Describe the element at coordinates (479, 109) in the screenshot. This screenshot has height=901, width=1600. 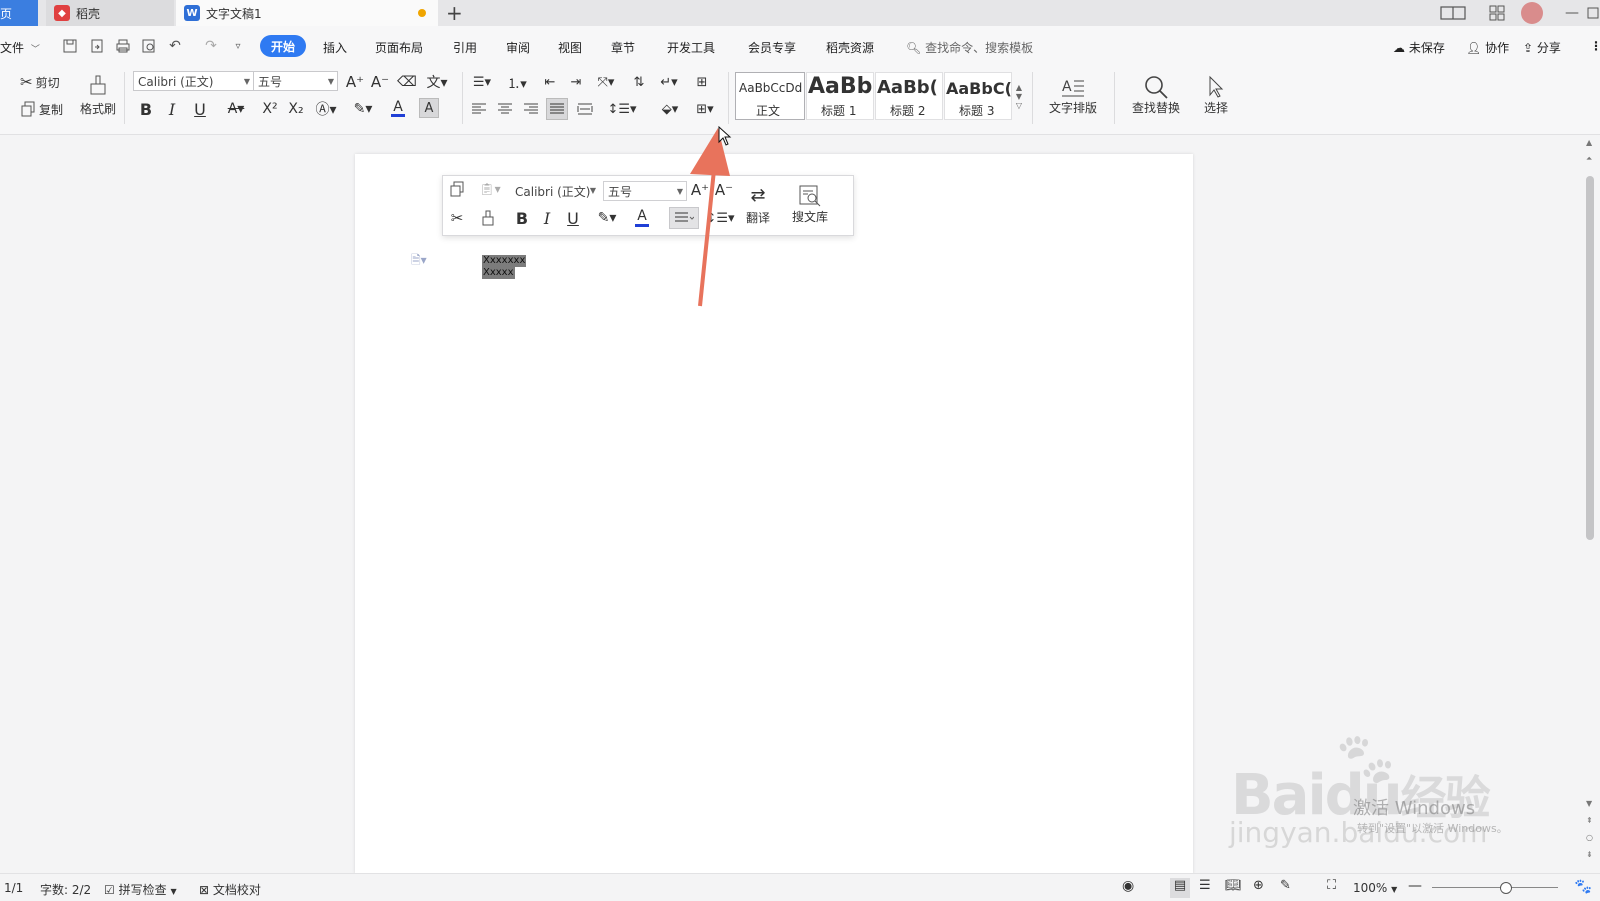
I see `align-left-button` at that location.